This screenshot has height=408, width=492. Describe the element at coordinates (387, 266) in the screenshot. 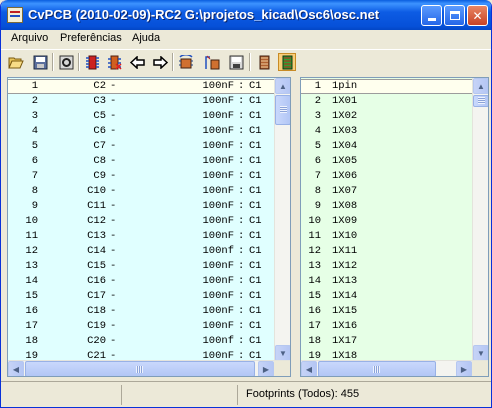

I see `footprint-row: 13 1X12` at that location.